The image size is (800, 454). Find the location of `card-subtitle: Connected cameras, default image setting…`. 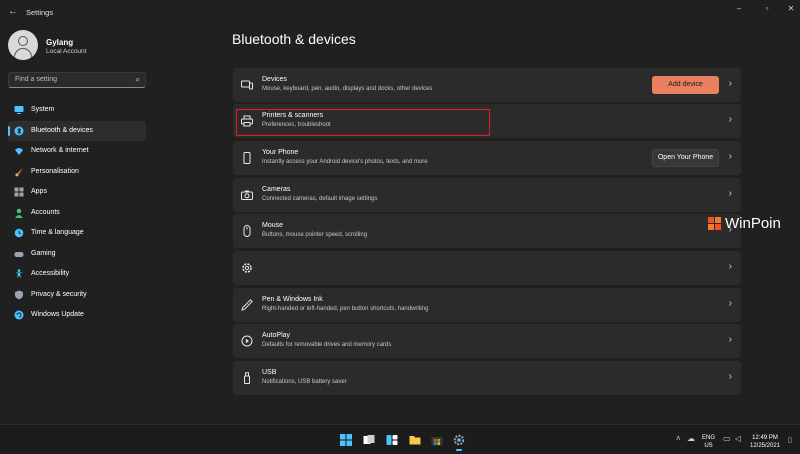

card-subtitle: Connected cameras, default image setting… is located at coordinates (320, 199).